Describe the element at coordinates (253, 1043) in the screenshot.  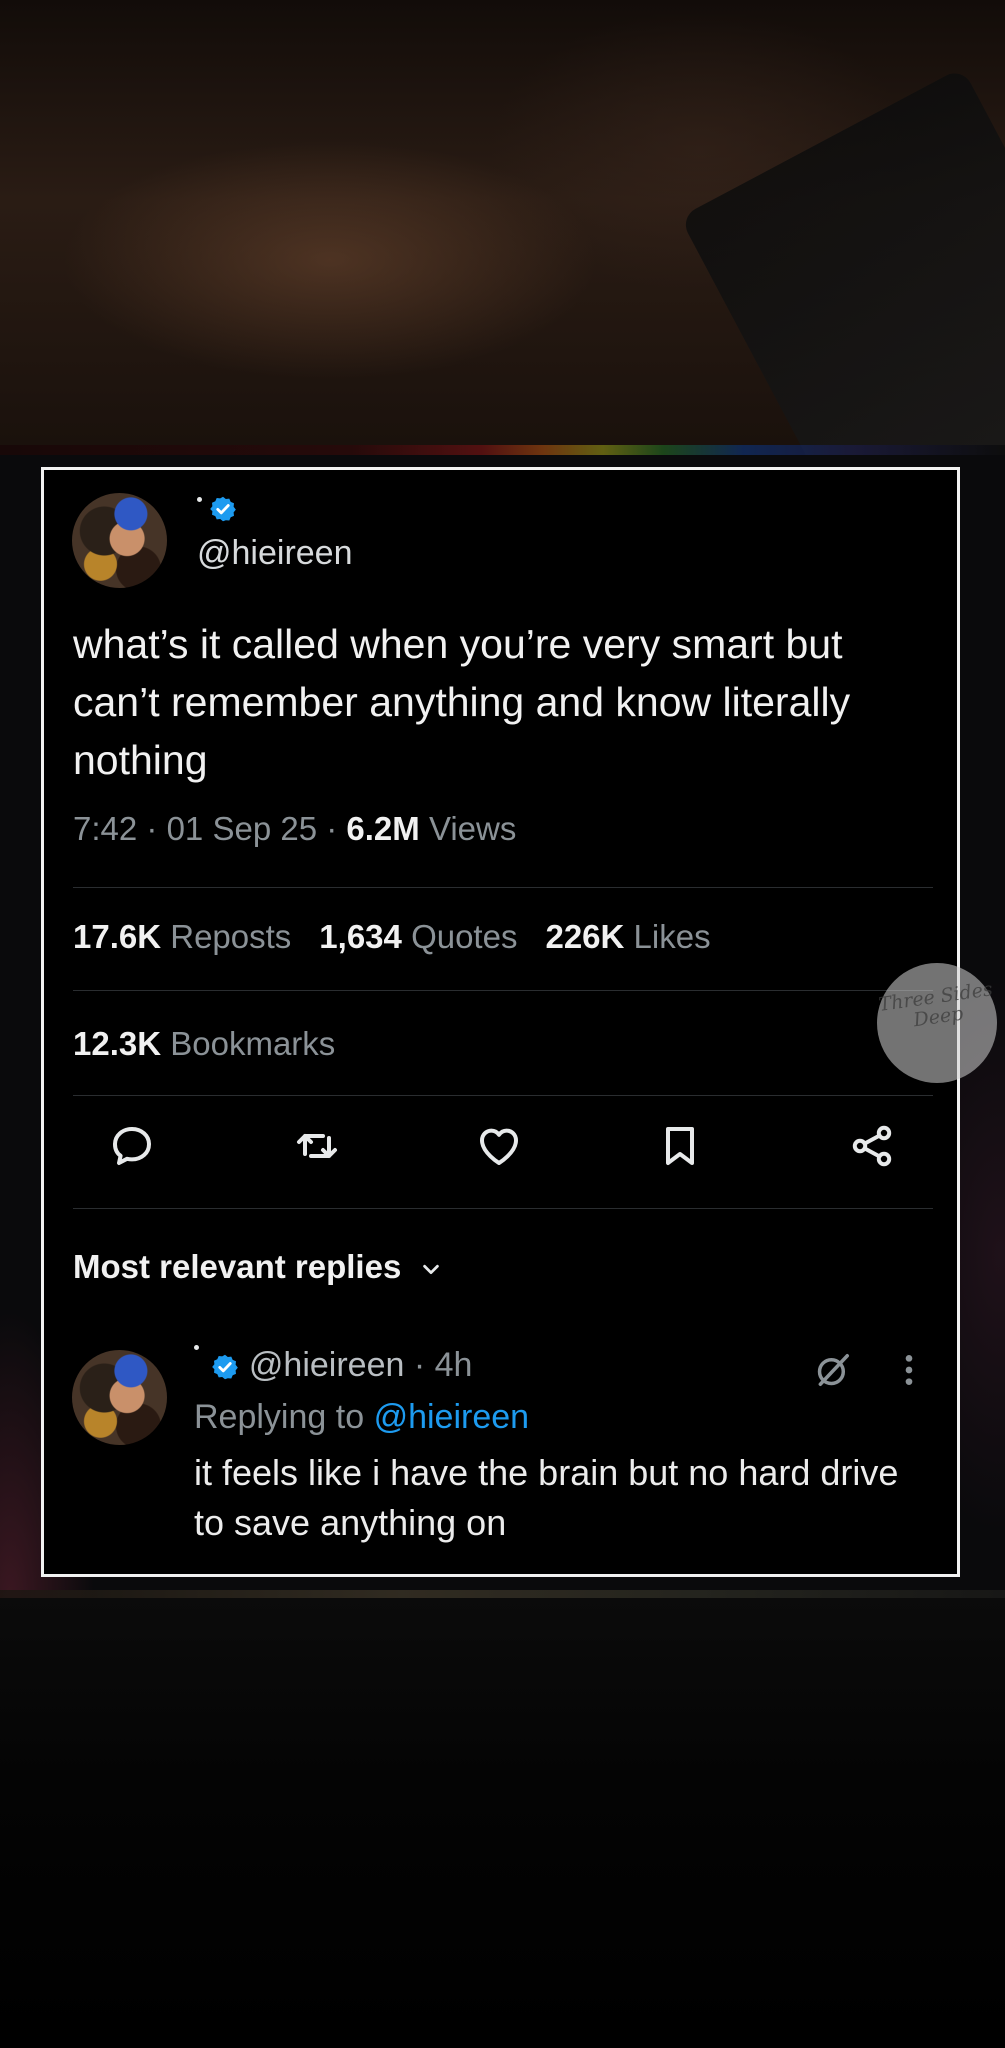
I see `bookmarks-label: Bookmarks` at that location.